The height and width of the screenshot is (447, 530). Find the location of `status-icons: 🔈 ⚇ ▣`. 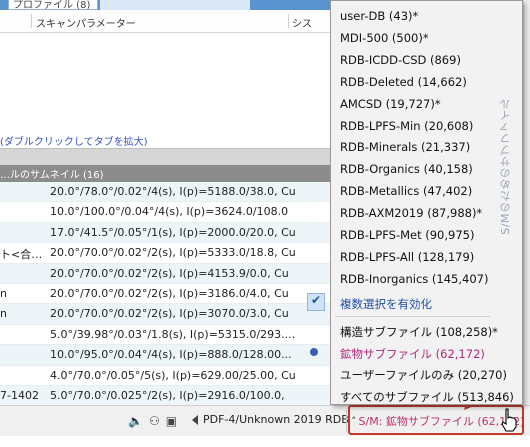

status-icons: 🔈 ⚇ ▣ is located at coordinates (155, 421).